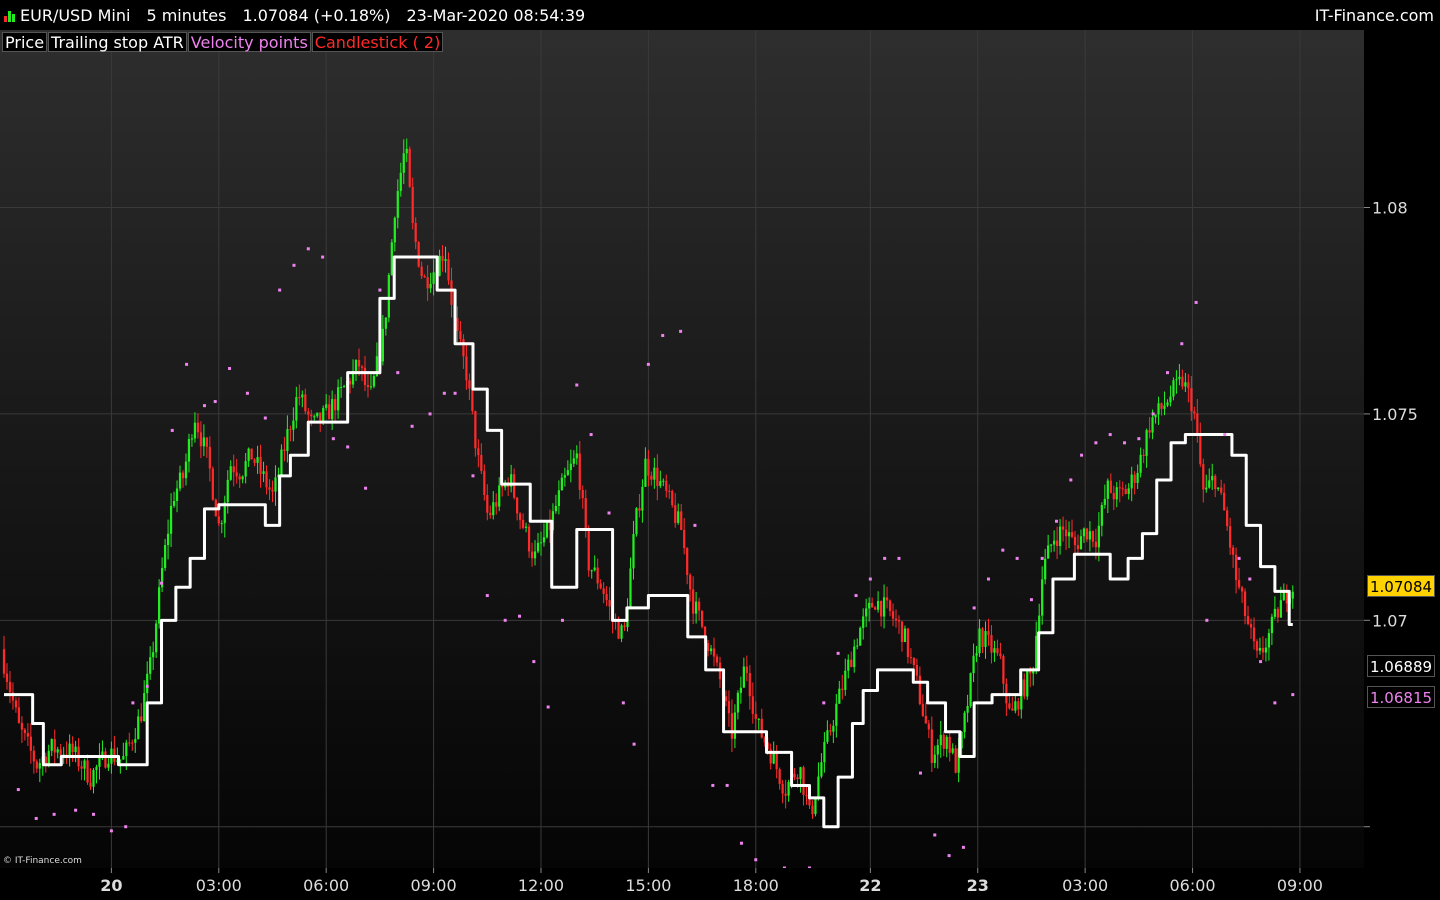 The height and width of the screenshot is (900, 1440). Describe the element at coordinates (1192, 885) in the screenshot. I see `time-tick-label: 06:00` at that location.